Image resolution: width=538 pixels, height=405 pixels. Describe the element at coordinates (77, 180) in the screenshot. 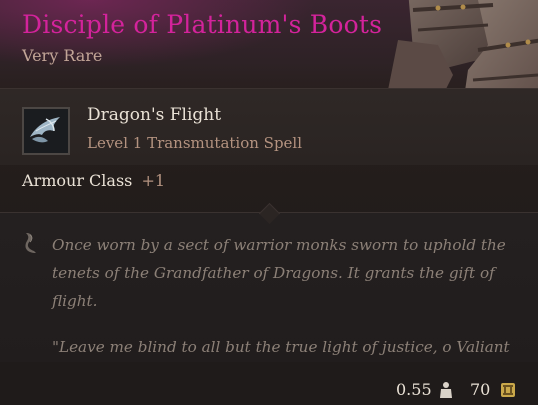

I see `armour-class-label: Armour Class` at that location.